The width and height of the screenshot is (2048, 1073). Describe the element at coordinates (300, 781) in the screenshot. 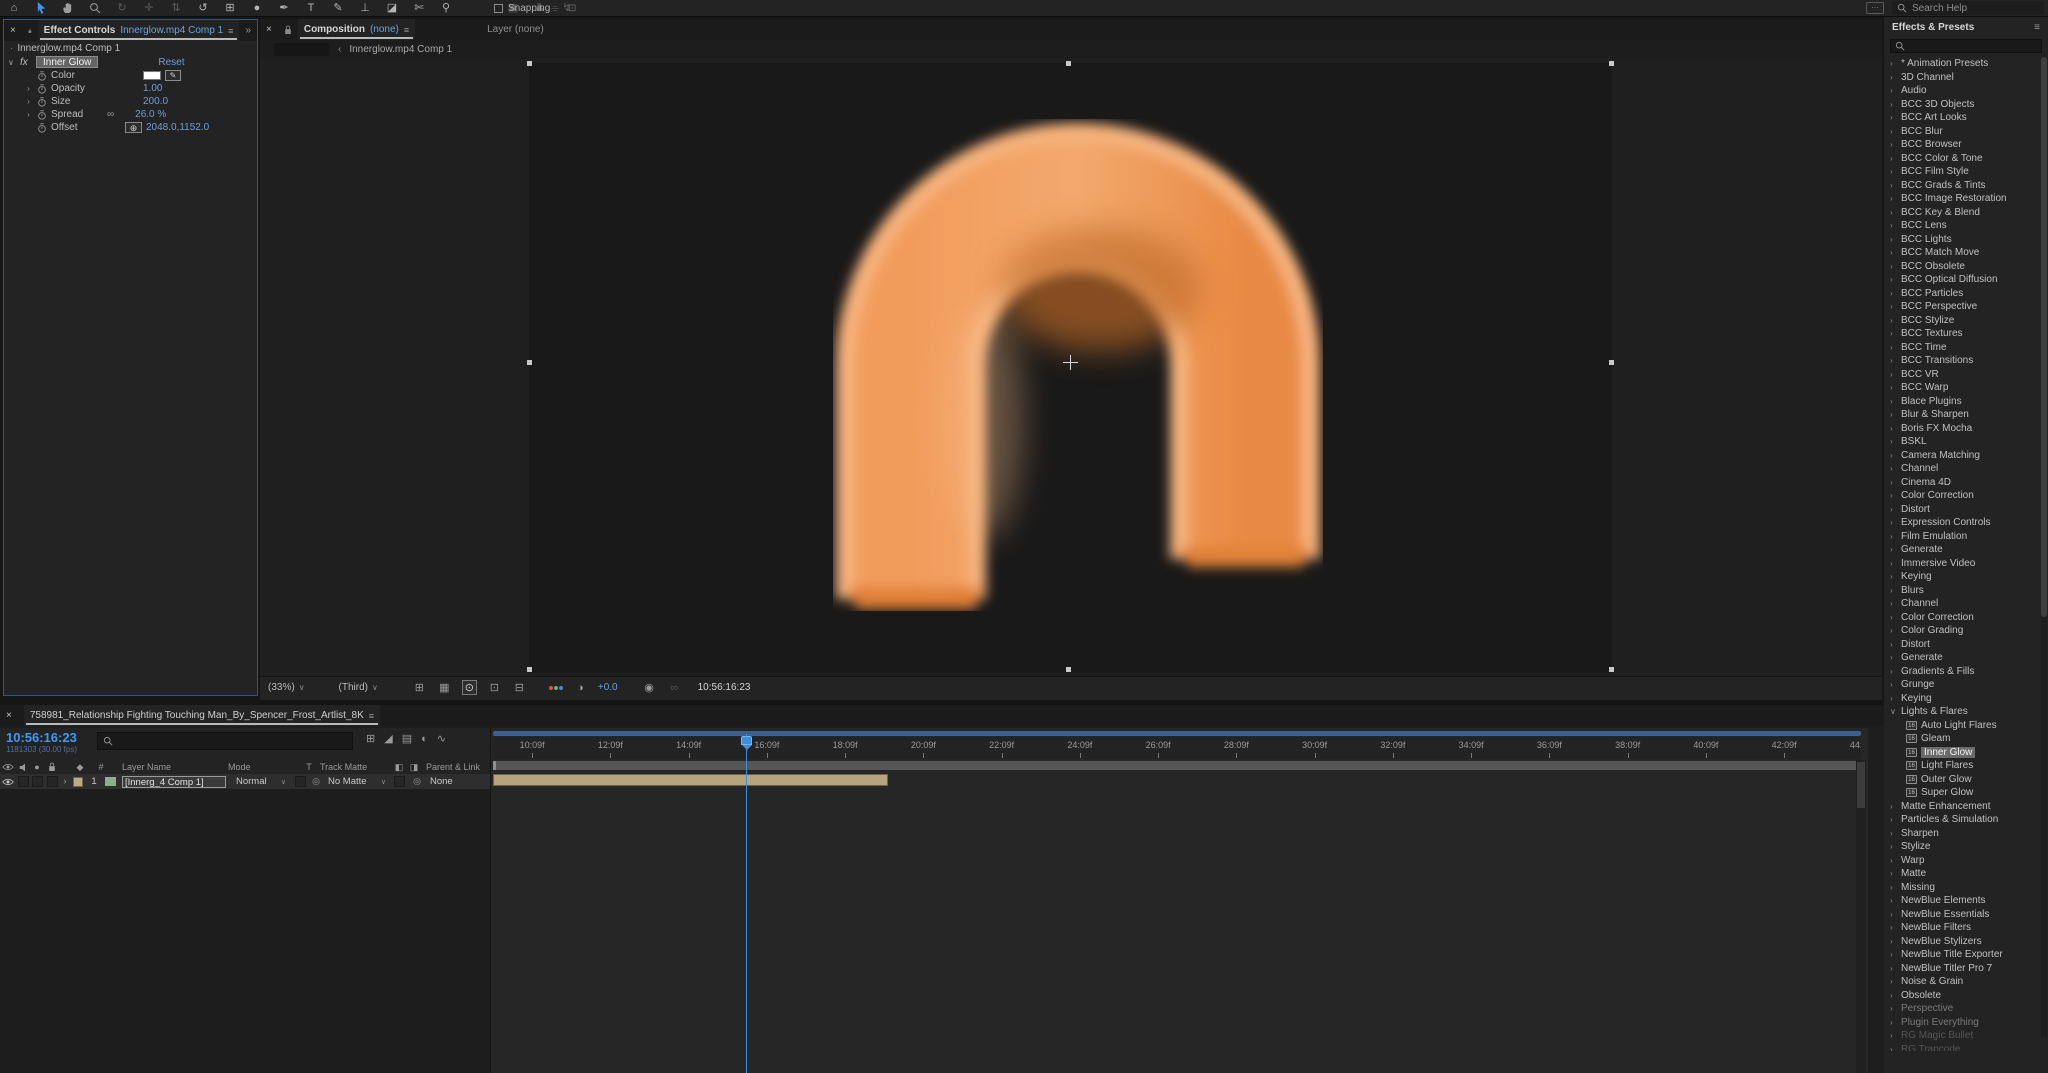

I see `preserve-transparency-slot` at that location.